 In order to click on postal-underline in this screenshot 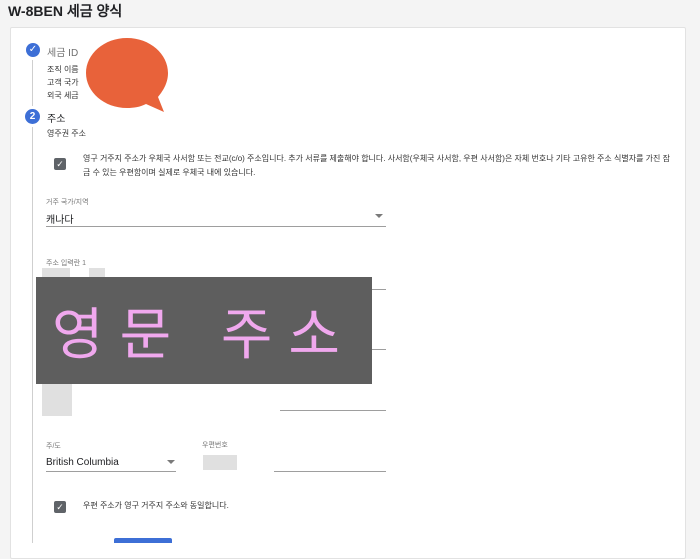, I will do `click(330, 471)`.